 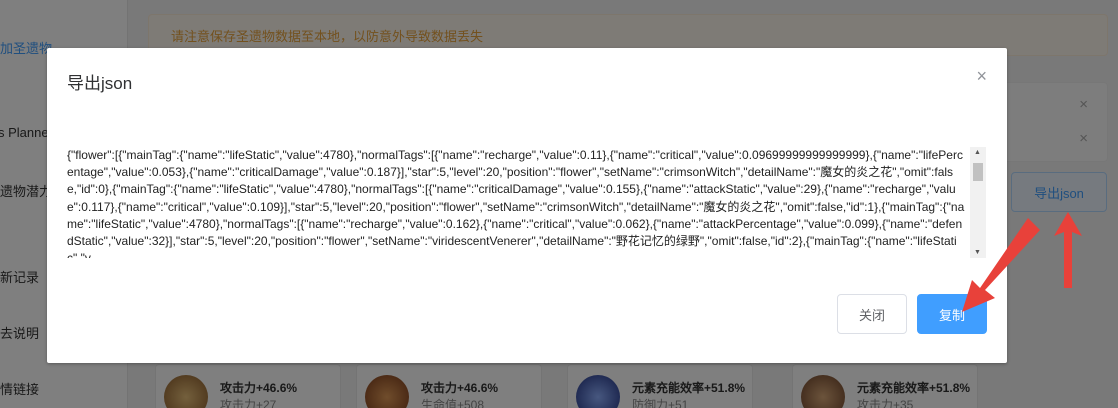 What do you see at coordinates (977, 152) in the screenshot?
I see `scroll-up-icon: ▲` at bounding box center [977, 152].